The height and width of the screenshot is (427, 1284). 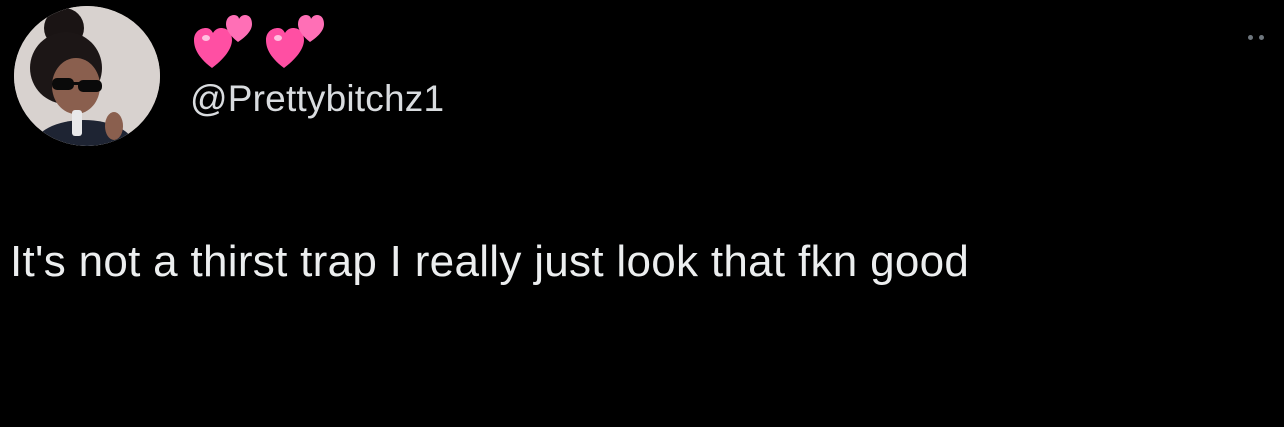 I want to click on display-name, so click(x=259, y=40).